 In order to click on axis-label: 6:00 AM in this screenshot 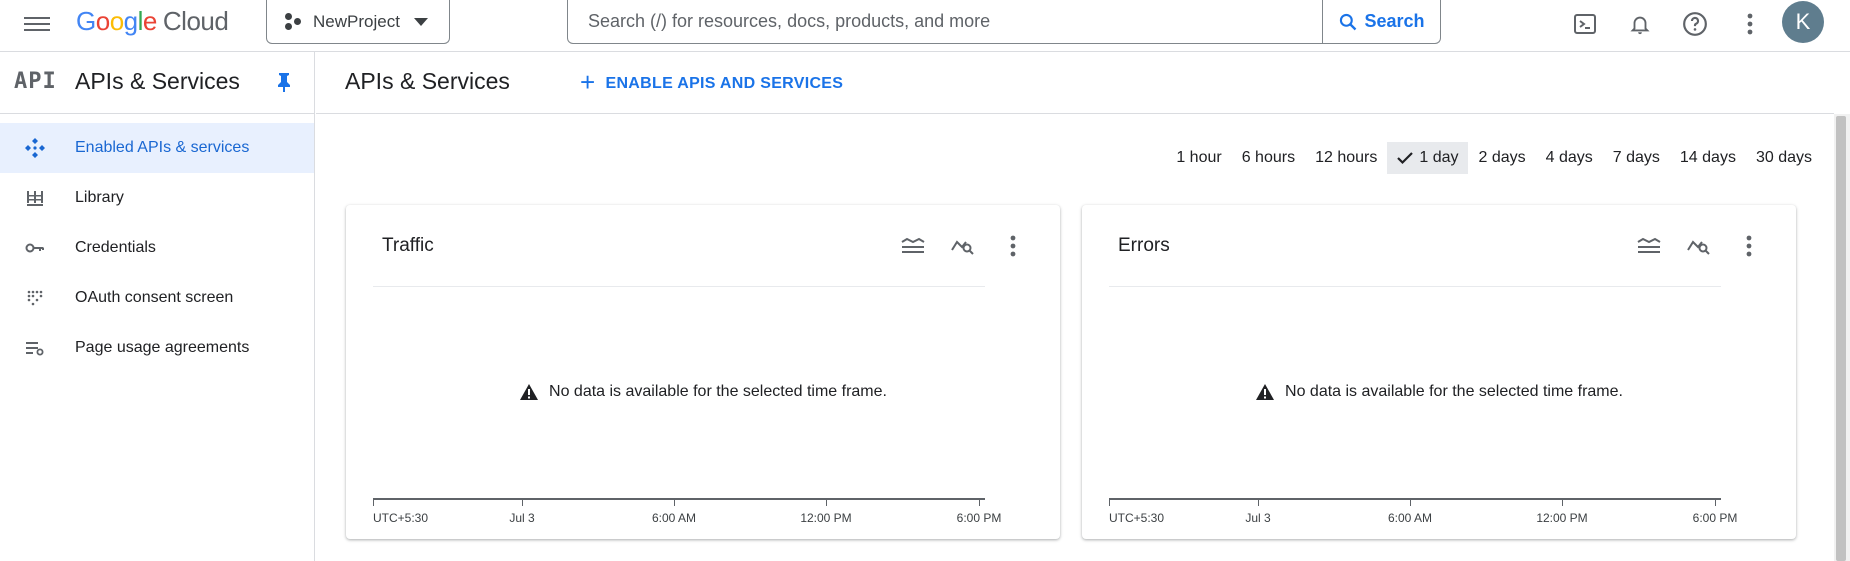, I will do `click(1410, 518)`.